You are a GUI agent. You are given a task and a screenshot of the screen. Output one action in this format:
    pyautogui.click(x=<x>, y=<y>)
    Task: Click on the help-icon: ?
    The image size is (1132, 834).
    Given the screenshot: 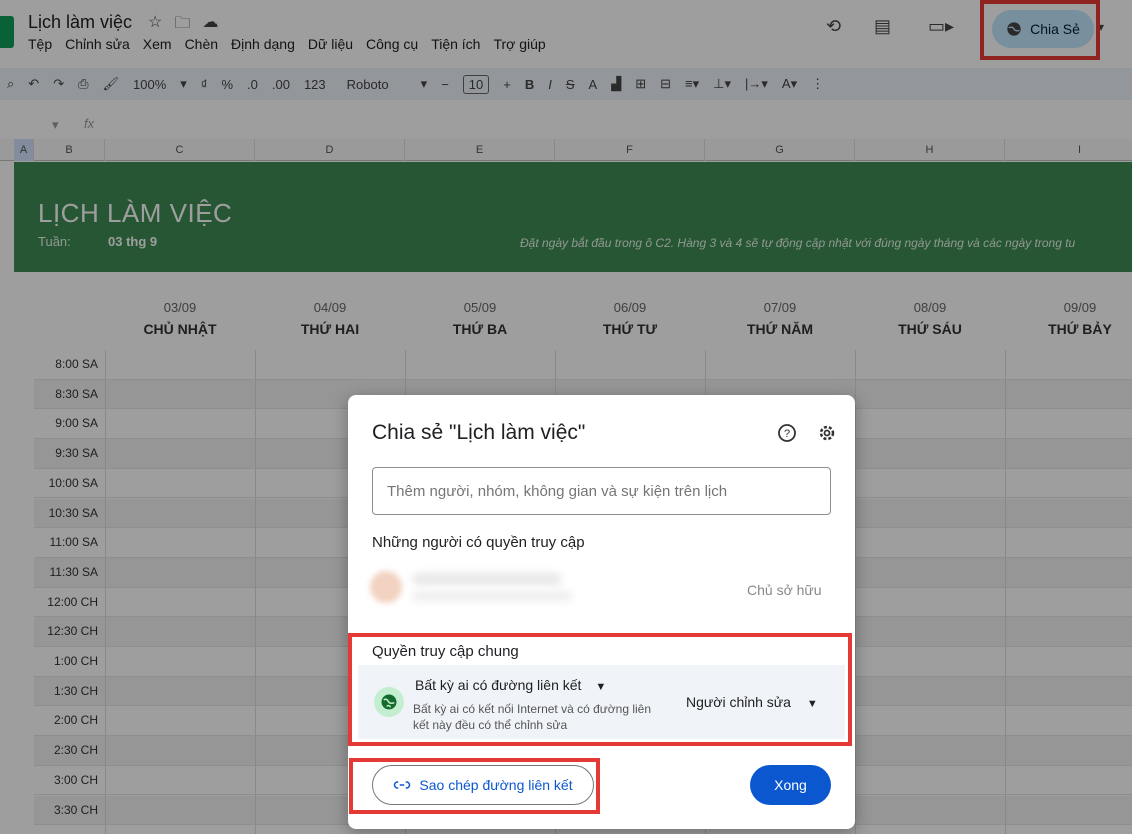 What is the action you would take?
    pyautogui.click(x=787, y=433)
    